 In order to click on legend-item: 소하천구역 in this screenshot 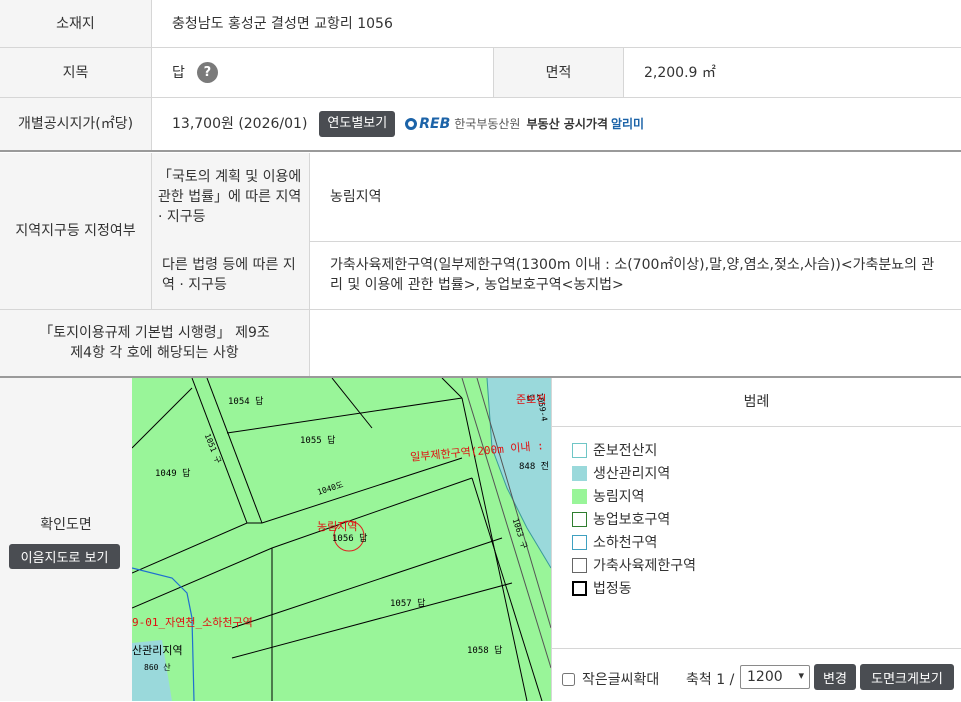, I will do `click(614, 542)`.